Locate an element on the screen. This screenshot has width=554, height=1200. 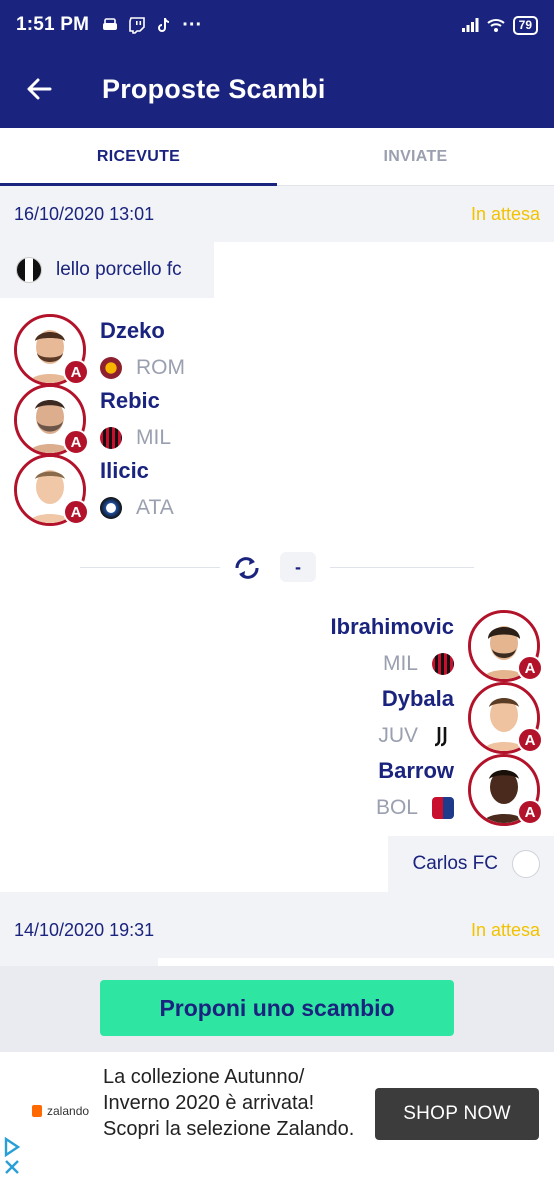
ad-choices-icon is located at coordinates (13, 1156).